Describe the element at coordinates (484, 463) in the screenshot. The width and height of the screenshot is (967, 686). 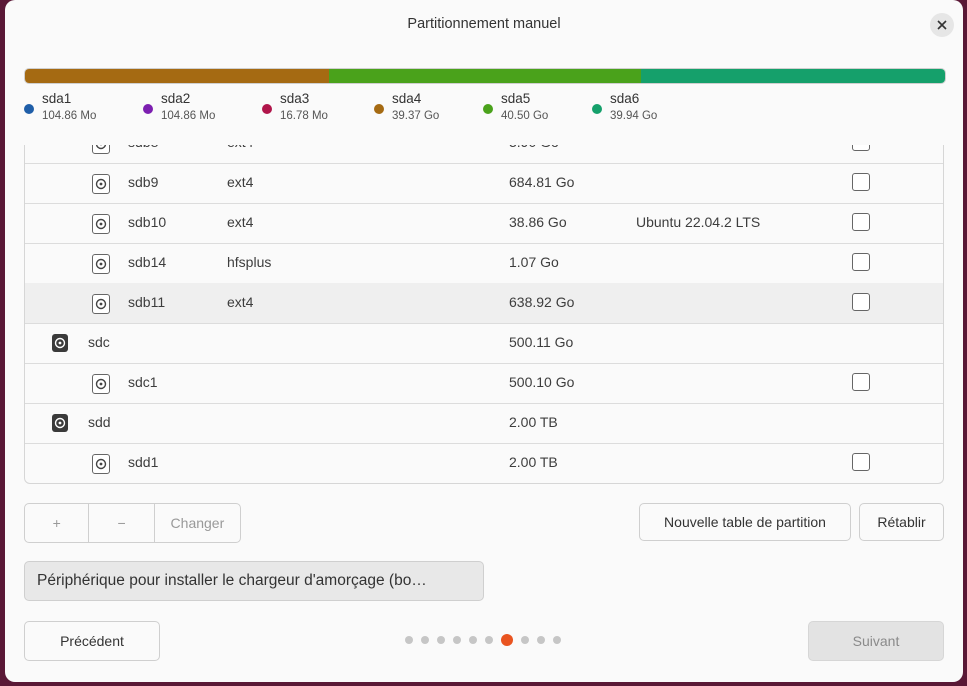
I see `partition-row: sdd1 2.00 TB` at that location.